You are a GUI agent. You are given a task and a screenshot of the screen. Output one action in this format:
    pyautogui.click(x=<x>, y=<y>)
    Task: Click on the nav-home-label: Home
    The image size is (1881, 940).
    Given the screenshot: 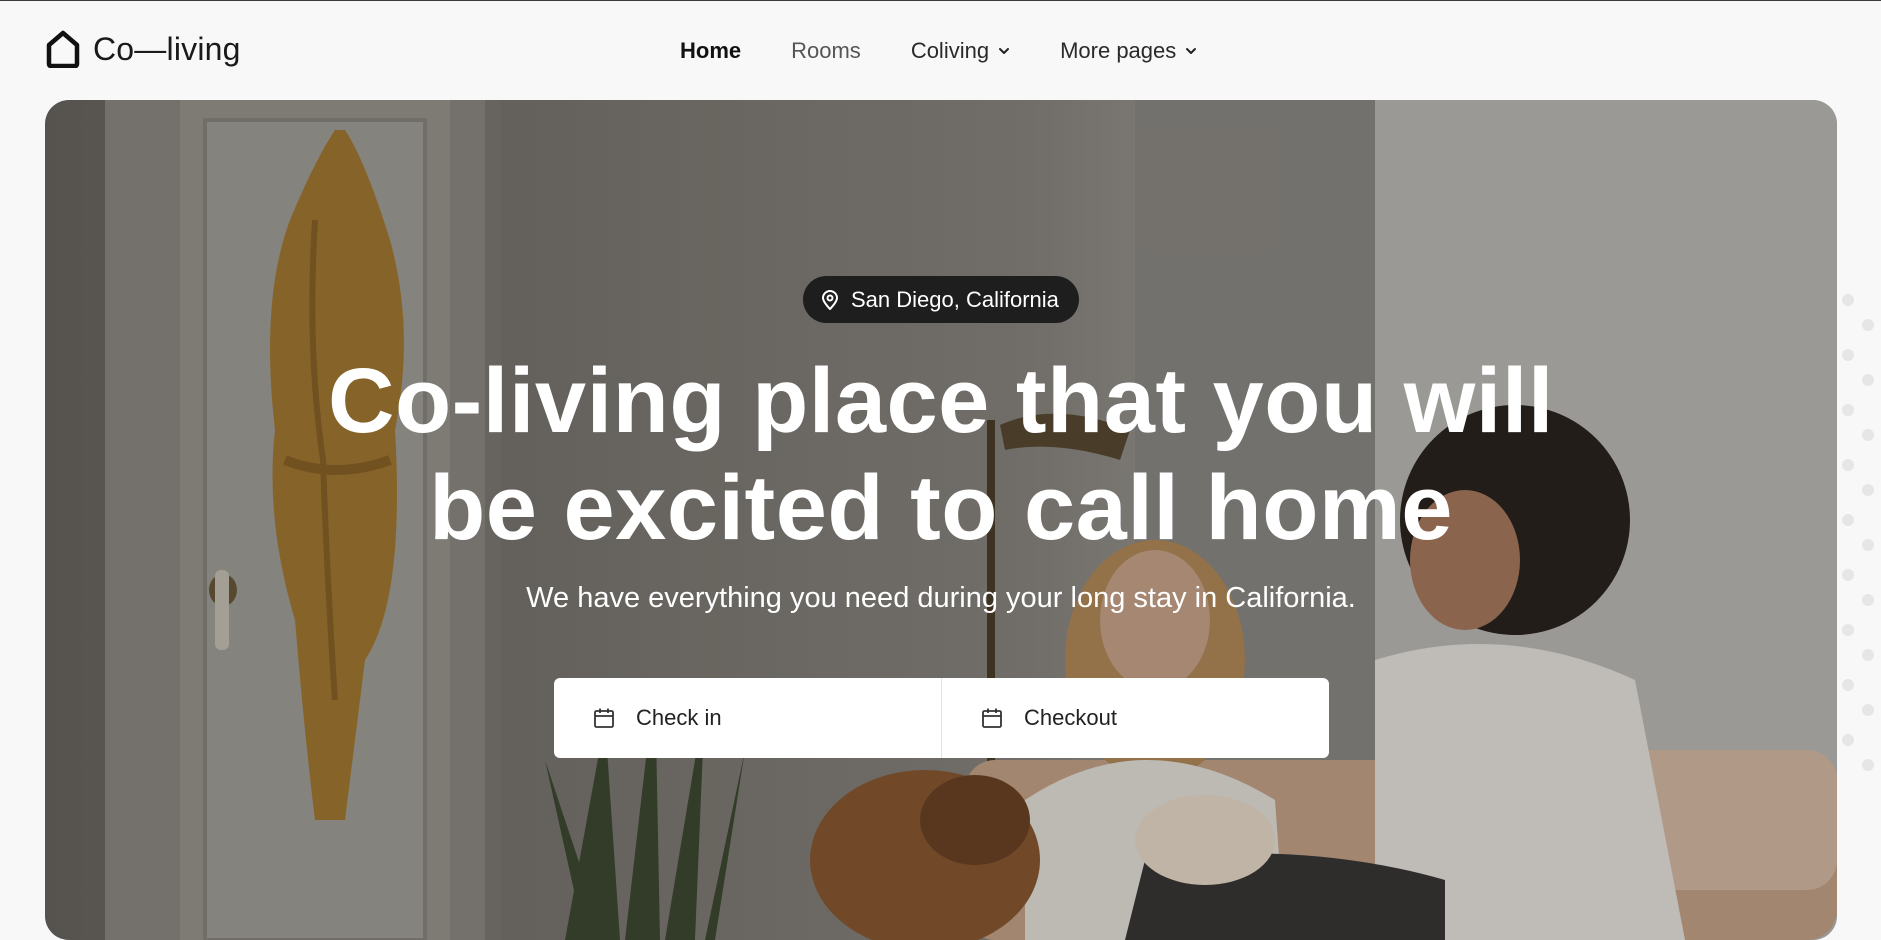 What is the action you would take?
    pyautogui.click(x=711, y=50)
    